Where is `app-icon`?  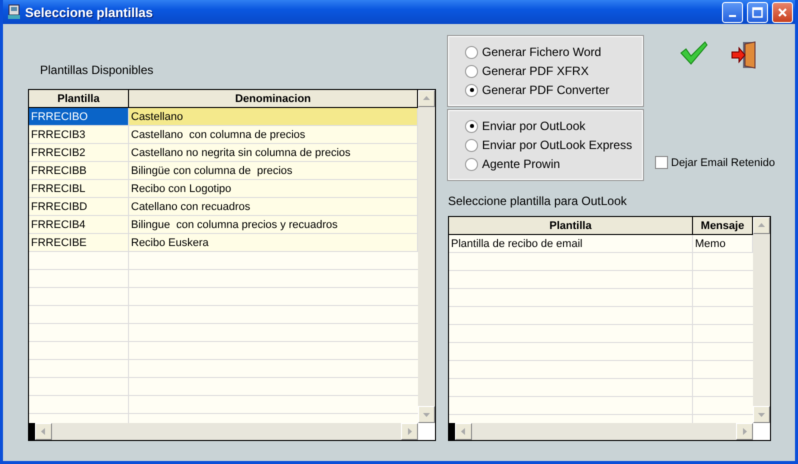 app-icon is located at coordinates (14, 12).